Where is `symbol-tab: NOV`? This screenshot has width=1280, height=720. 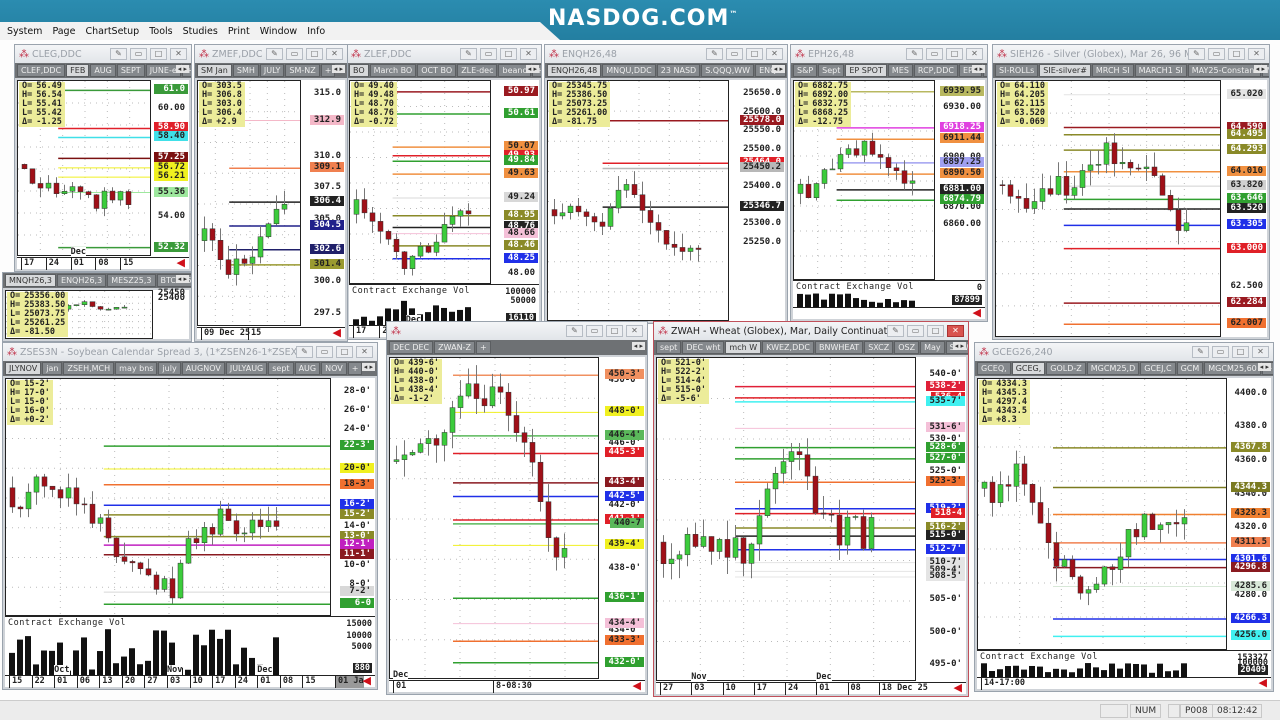 symbol-tab: NOV is located at coordinates (334, 368).